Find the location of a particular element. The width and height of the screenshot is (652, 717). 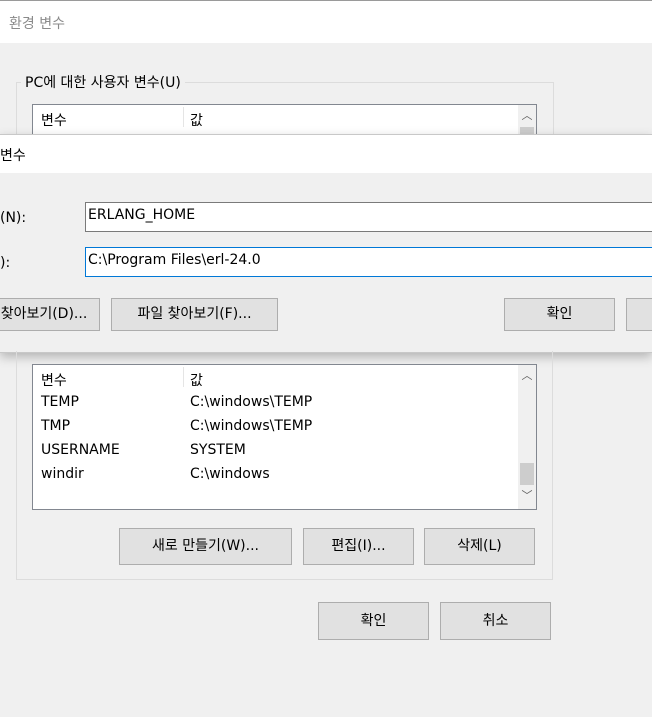

user-variables-label: PC에 대한 사용자 변수(U) is located at coordinates (103, 82).